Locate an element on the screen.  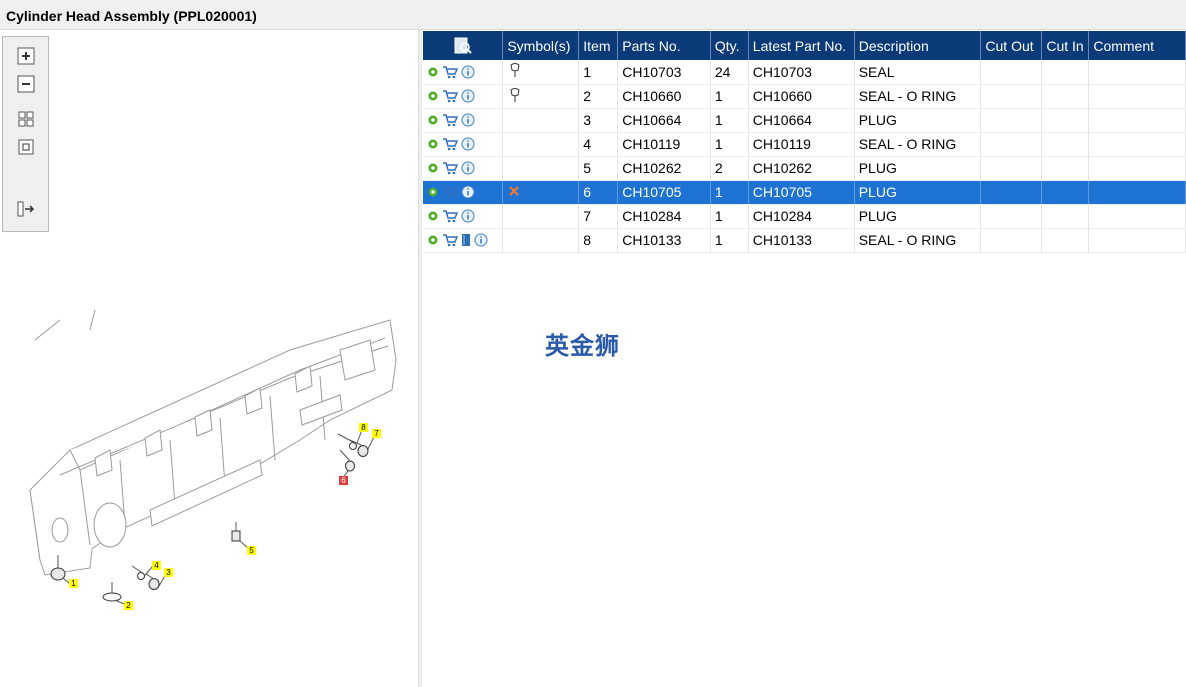
fit-all-icon is located at coordinates (26, 119).